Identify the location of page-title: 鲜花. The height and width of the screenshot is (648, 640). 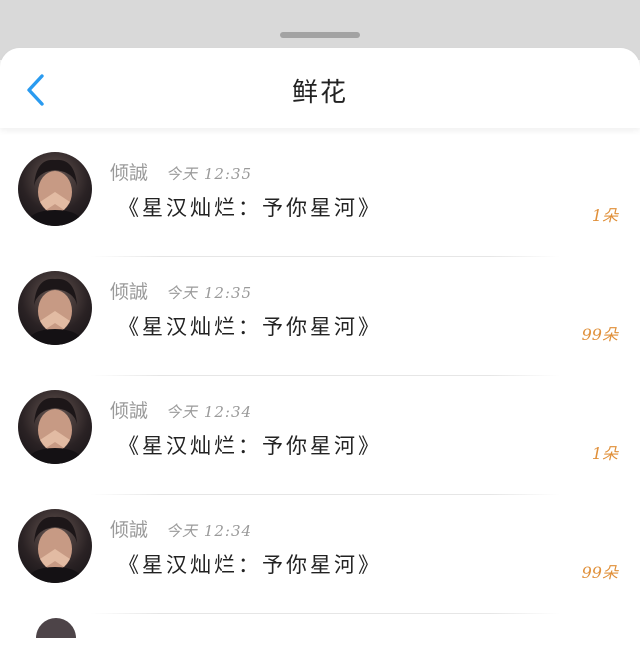
(319, 93).